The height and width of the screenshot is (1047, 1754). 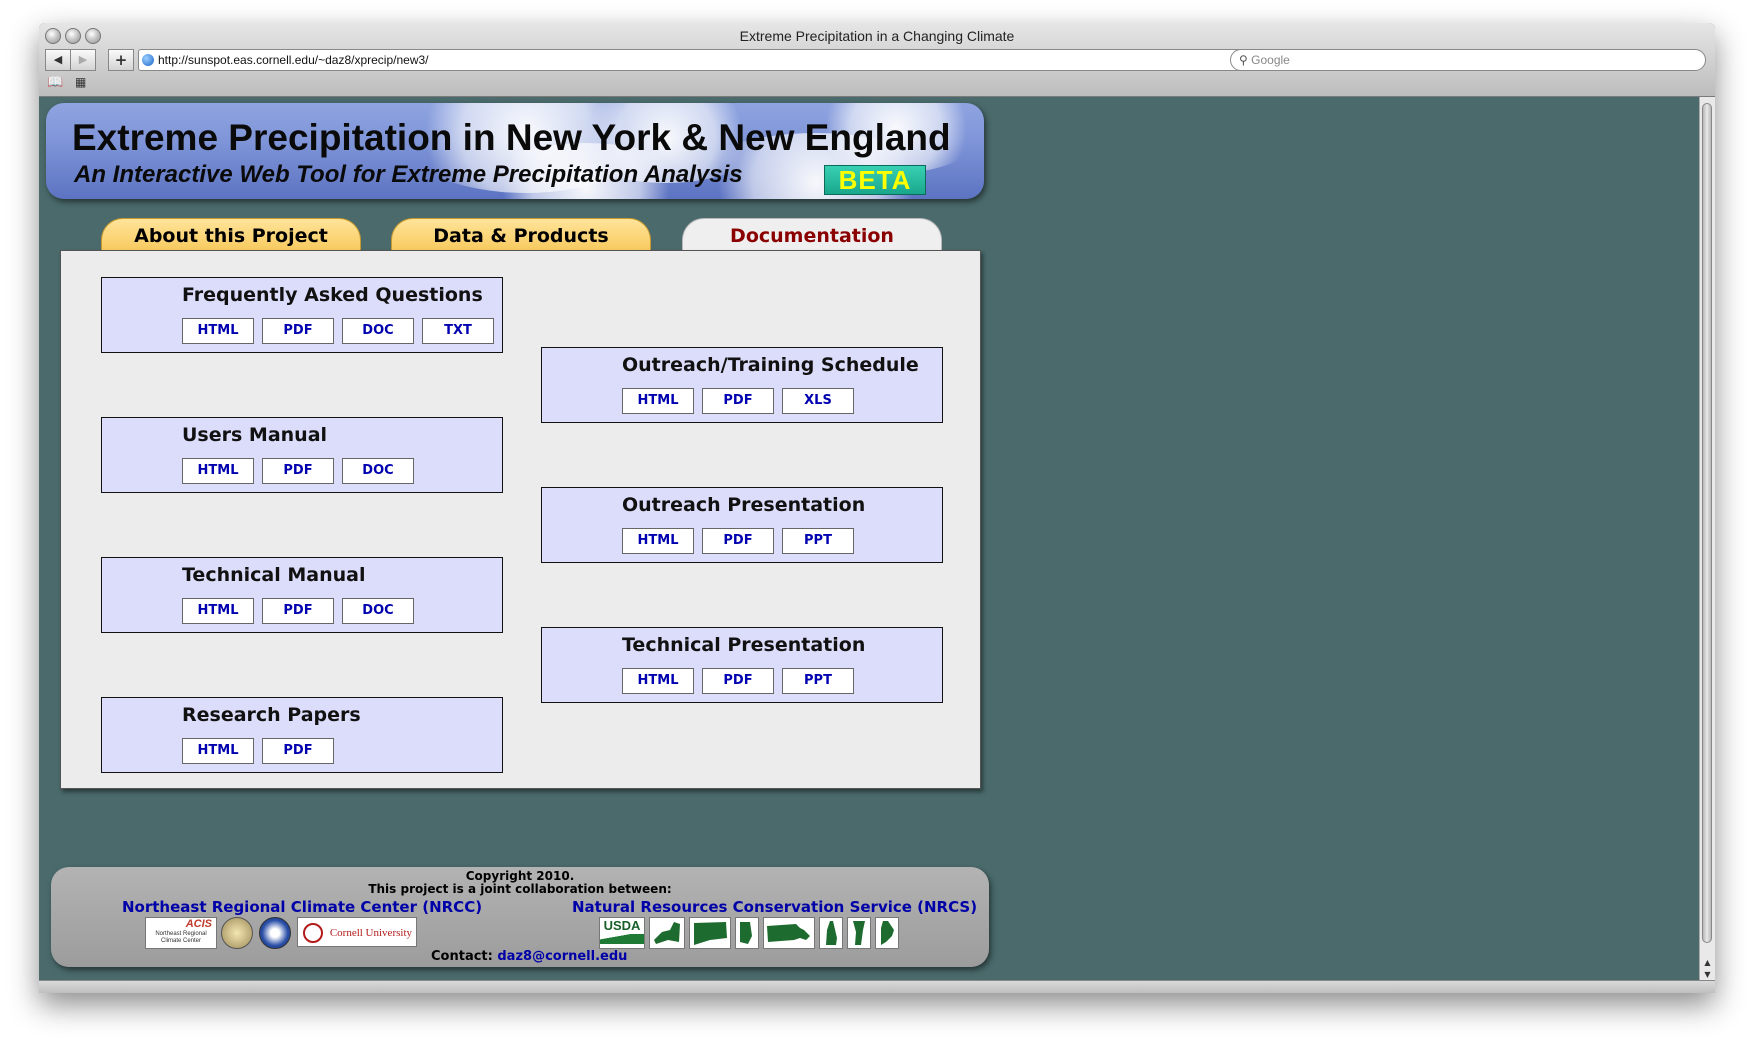 I want to click on new-hampshire-state-icon, so click(x=831, y=933).